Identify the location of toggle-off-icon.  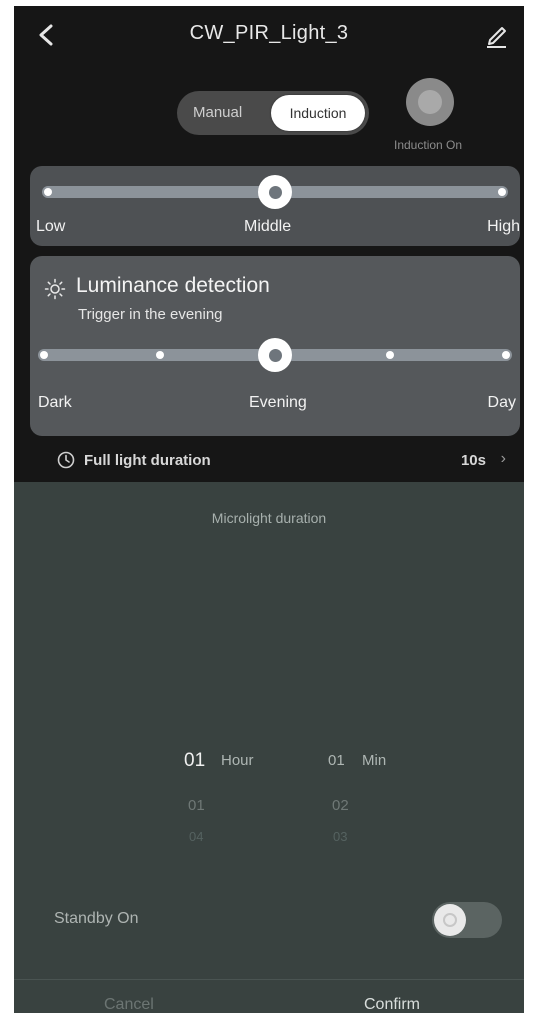
(450, 920).